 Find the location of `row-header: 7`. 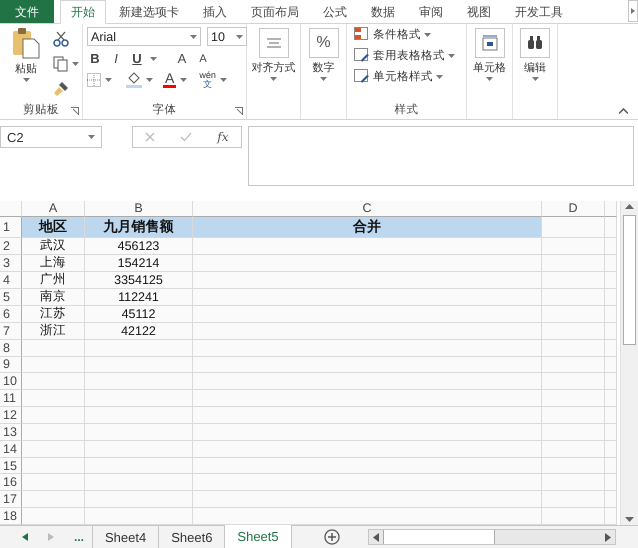

row-header: 7 is located at coordinates (11, 331).